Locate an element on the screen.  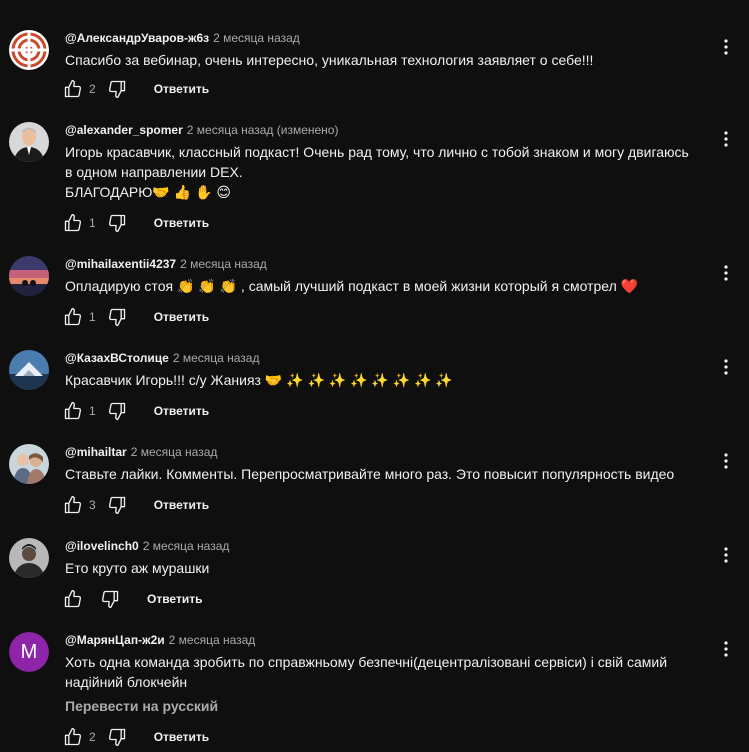
comment-header: @ilovelinch0 2 месяца назад is located at coordinates (147, 546).